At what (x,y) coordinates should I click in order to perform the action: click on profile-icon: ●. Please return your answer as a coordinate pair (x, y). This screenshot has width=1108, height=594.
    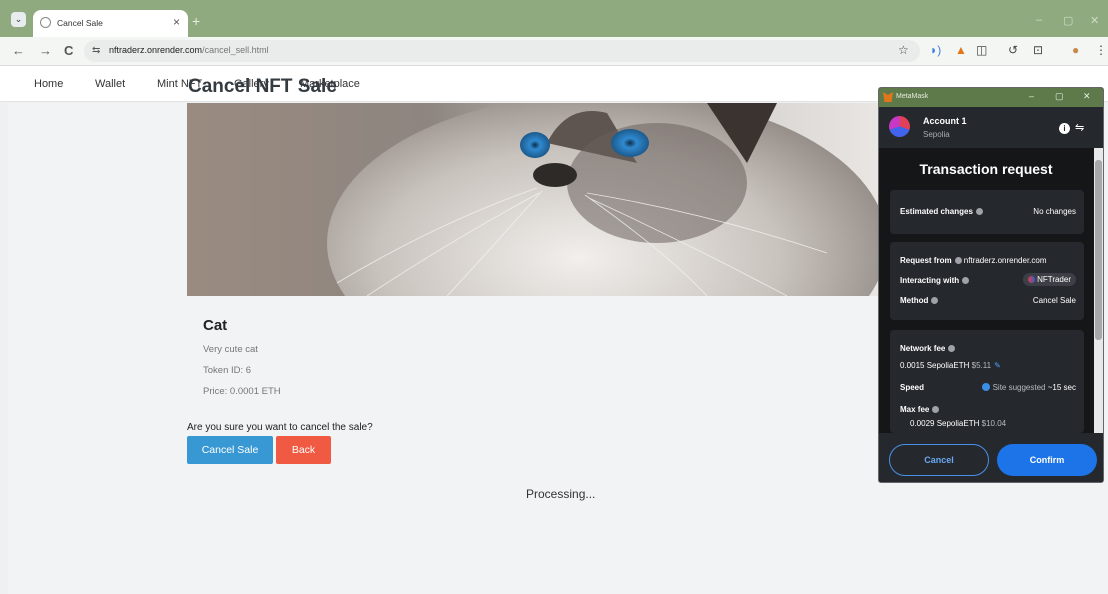
    Looking at the image, I should click on (1075, 50).